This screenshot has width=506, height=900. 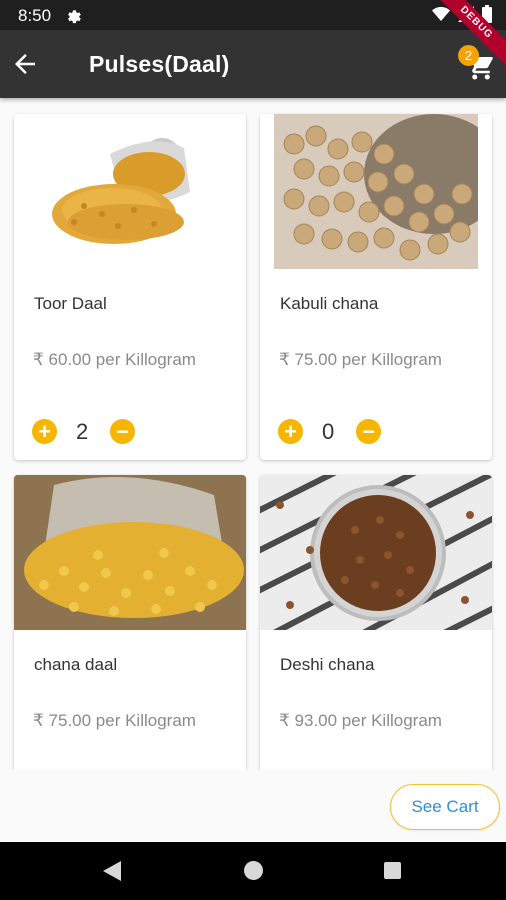 What do you see at coordinates (328, 431) in the screenshot?
I see `quantity-value: 0` at bounding box center [328, 431].